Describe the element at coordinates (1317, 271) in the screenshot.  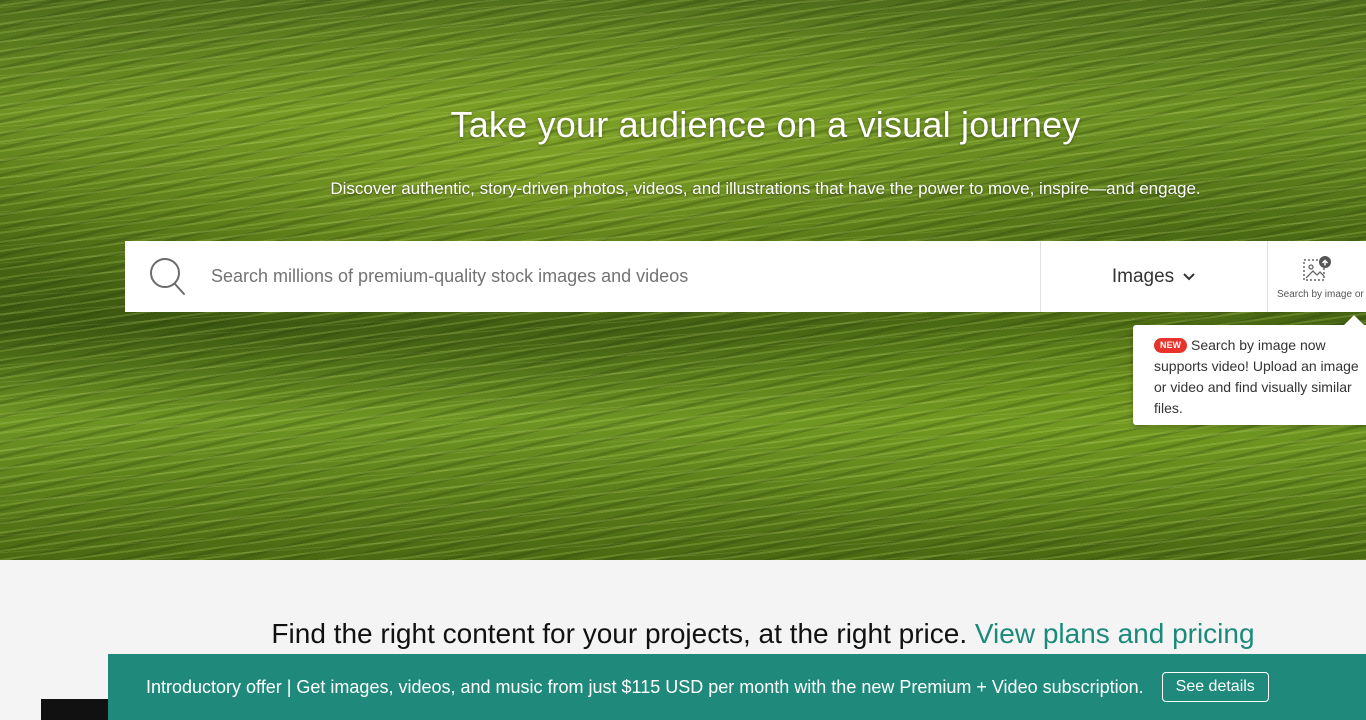
I see `image-upload-icon` at that location.